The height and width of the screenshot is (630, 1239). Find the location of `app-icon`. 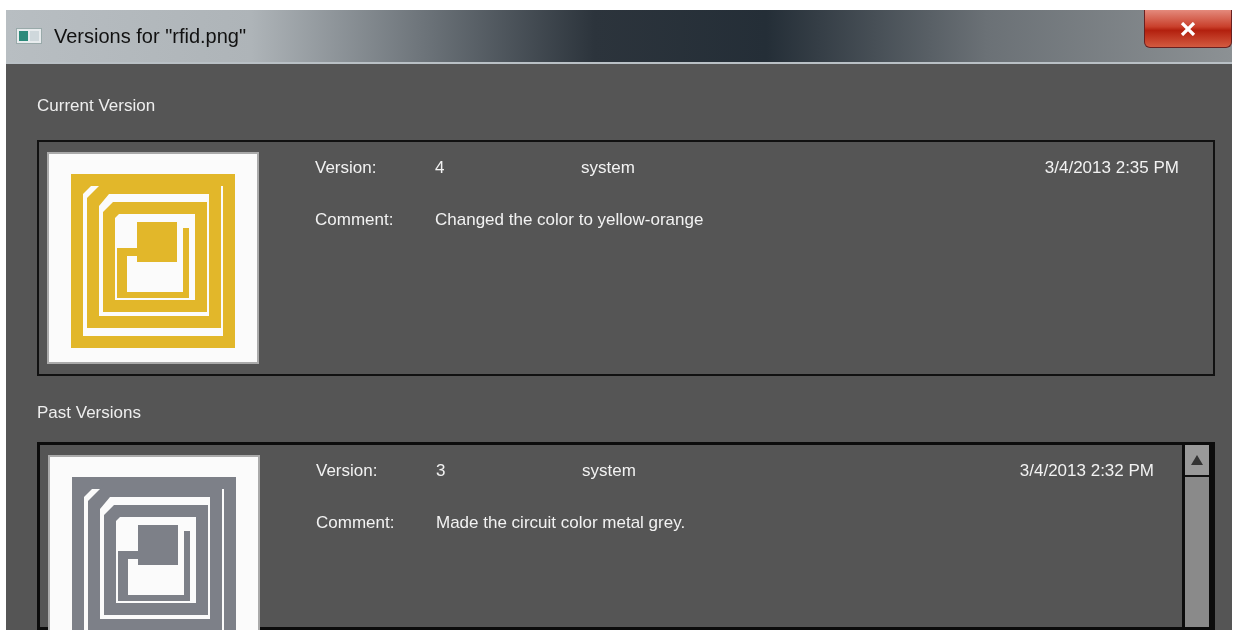

app-icon is located at coordinates (29, 36).